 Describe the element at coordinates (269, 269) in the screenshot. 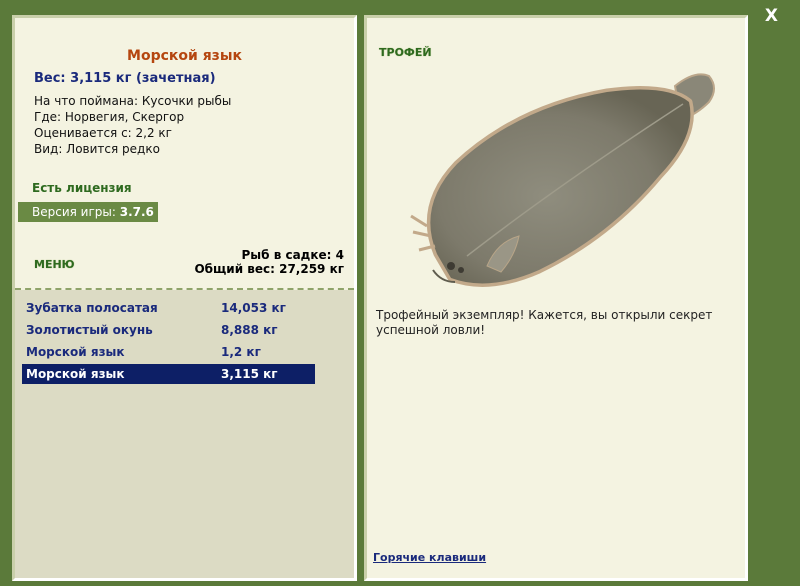

I see `total-weight: Общий вес: 27,259 кг` at that location.